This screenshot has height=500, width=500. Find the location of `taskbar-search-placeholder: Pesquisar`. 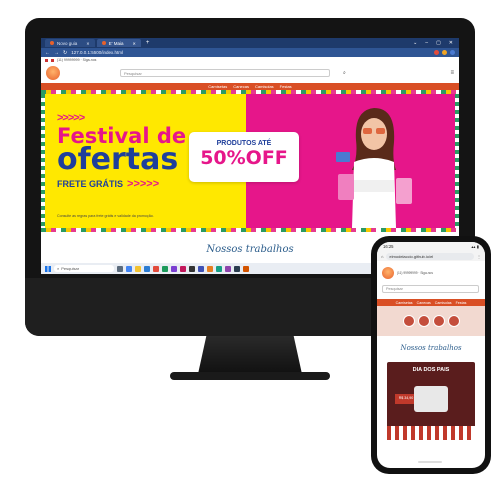

taskbar-search-placeholder: Pesquisar is located at coordinates (70, 268).